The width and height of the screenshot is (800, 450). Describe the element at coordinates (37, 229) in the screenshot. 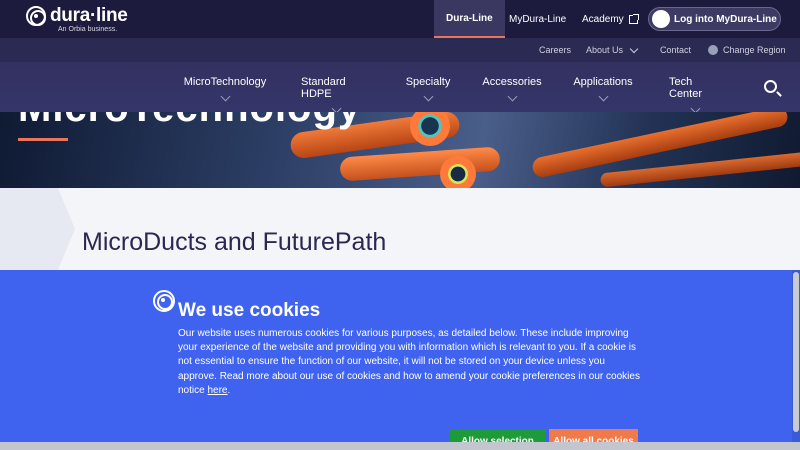

I see `decorative-chevron` at that location.